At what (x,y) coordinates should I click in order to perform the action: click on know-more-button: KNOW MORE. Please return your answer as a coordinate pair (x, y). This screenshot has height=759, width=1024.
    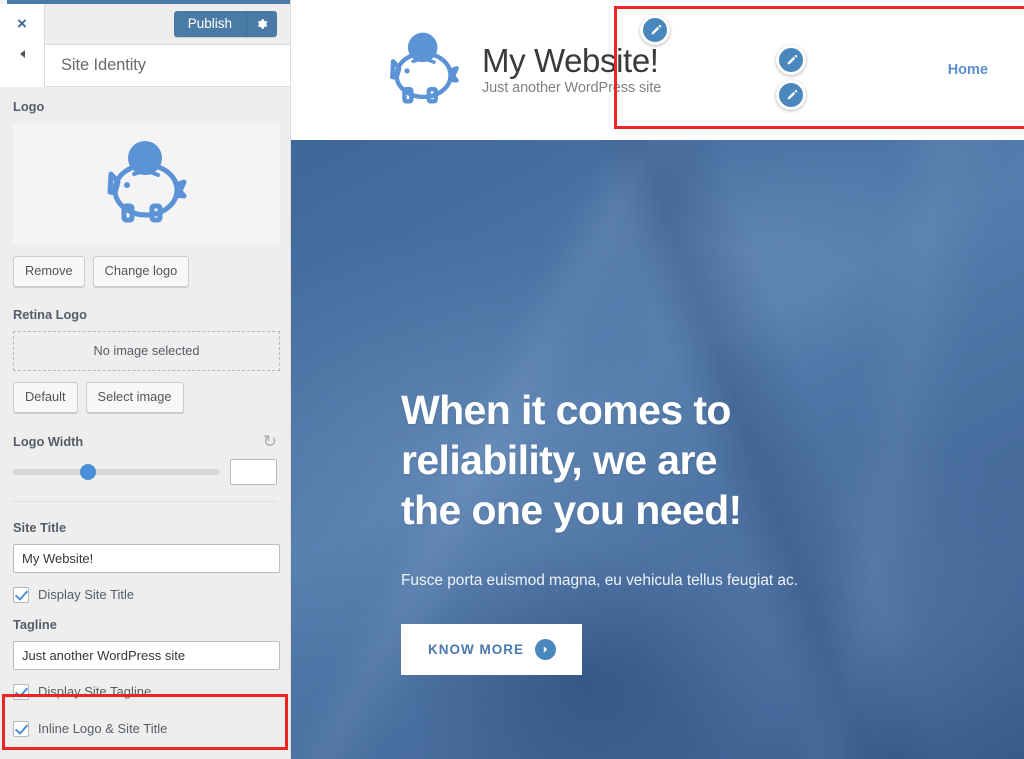
    Looking at the image, I should click on (491, 650).